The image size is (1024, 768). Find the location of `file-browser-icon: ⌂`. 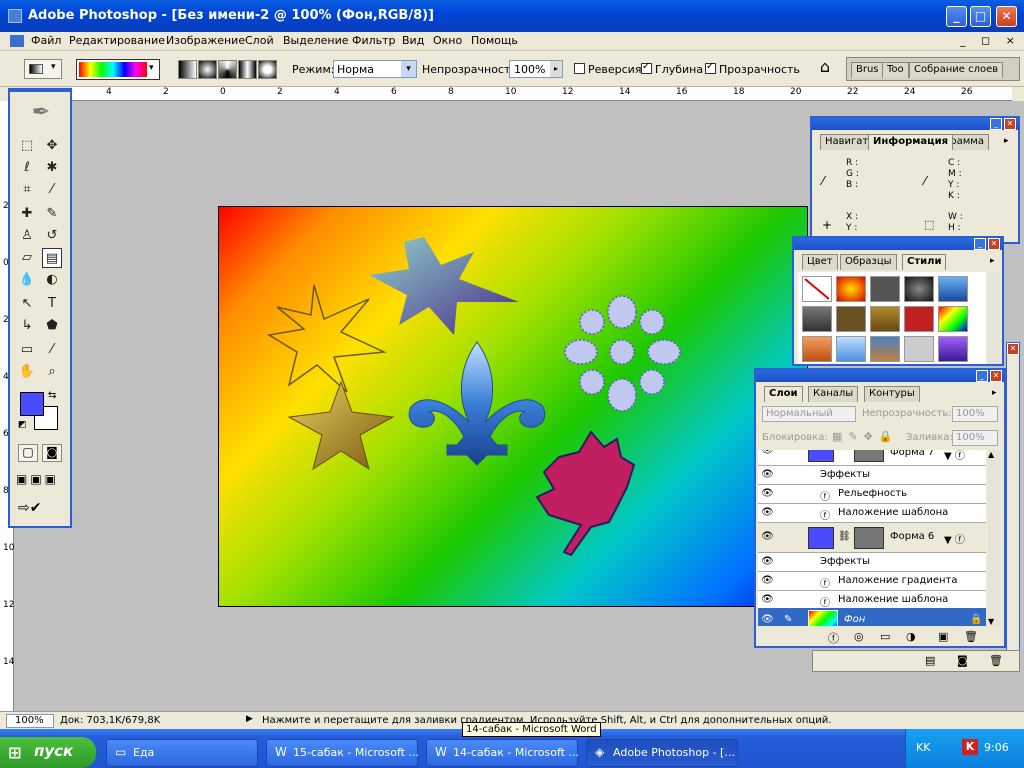

file-browser-icon: ⌂ is located at coordinates (825, 68).